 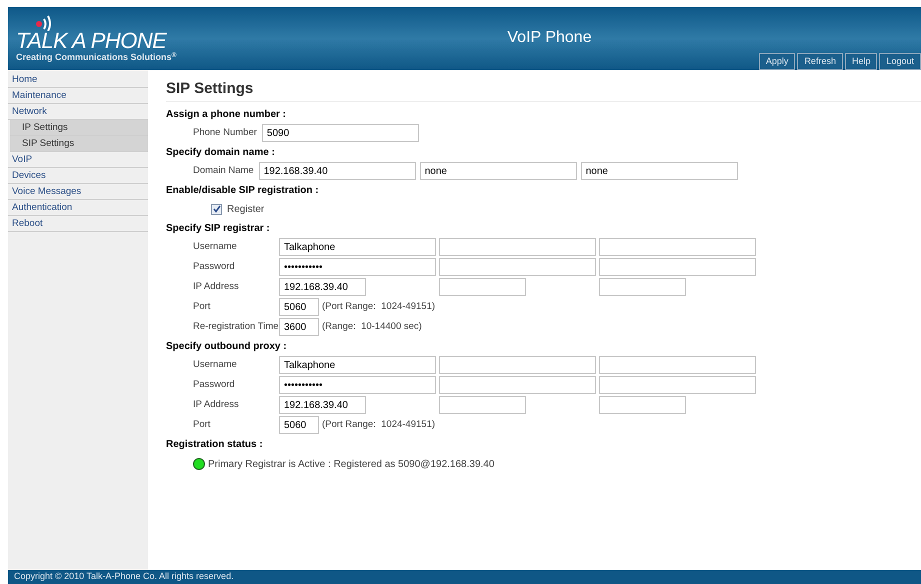 I want to click on sidebar-item: Devices, so click(x=78, y=176).